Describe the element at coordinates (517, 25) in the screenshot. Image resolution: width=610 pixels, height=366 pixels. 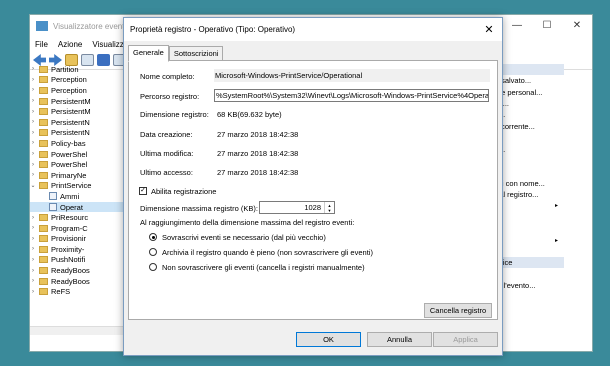
I see `minimize-button: —` at that location.